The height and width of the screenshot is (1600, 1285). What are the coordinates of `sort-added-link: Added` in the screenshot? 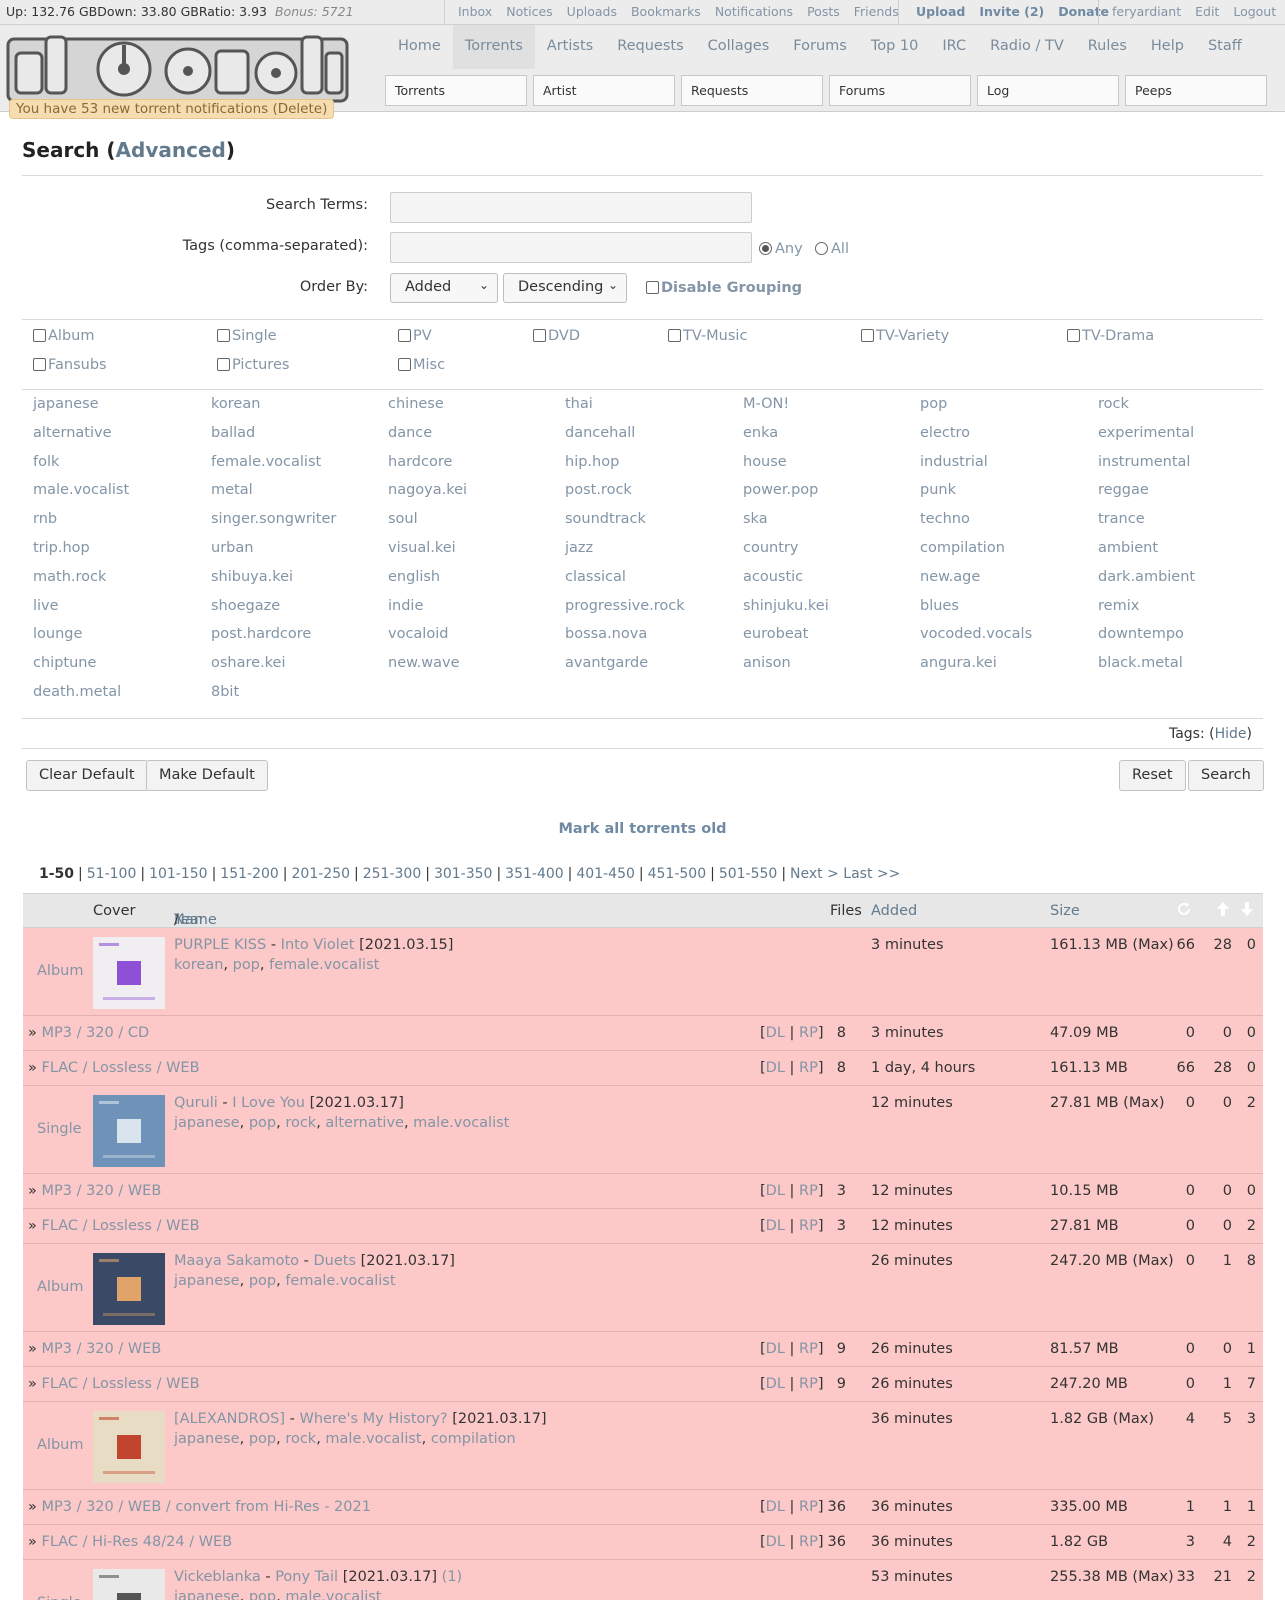 It's located at (894, 911).